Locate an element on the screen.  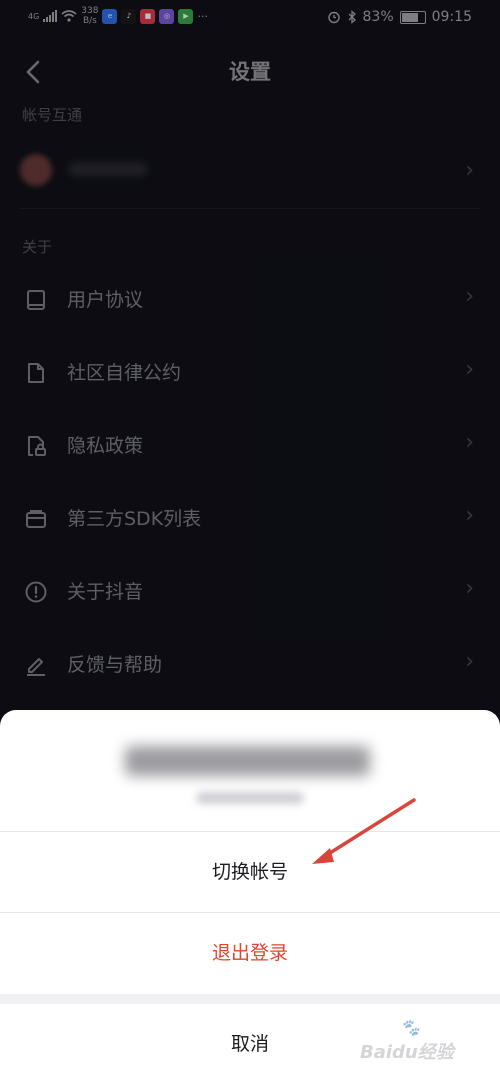
sheet-title-blurred is located at coordinates (247, 761).